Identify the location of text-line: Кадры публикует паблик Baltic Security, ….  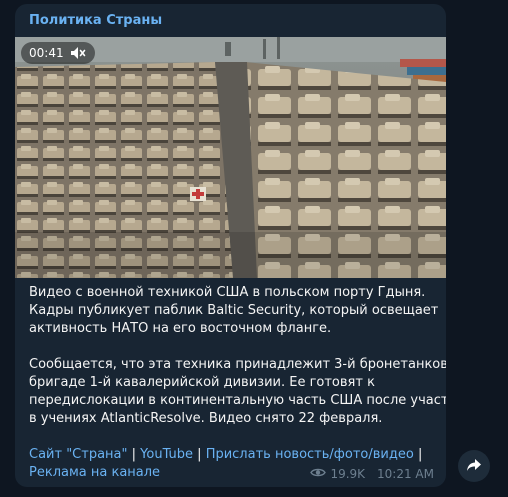
(234, 310).